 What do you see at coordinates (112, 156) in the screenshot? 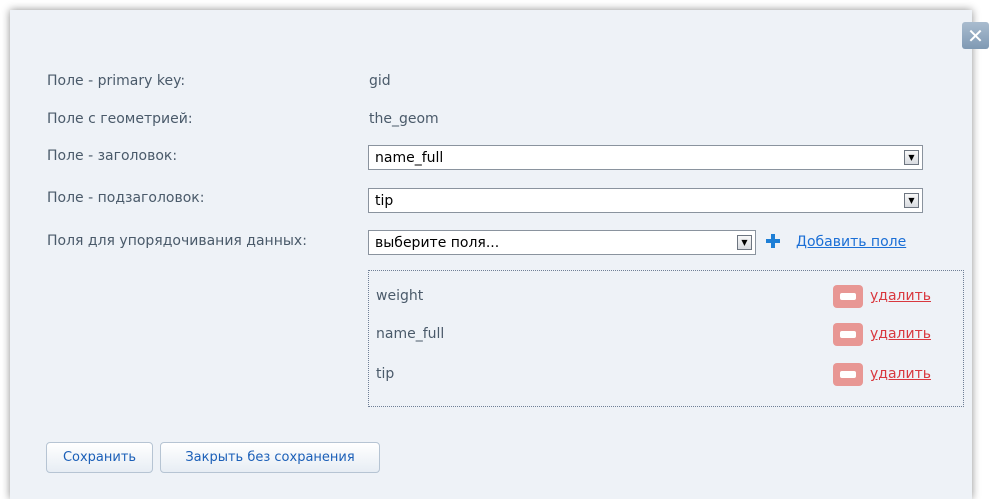
I see `title-field-label: Поле - заголовок:` at bounding box center [112, 156].